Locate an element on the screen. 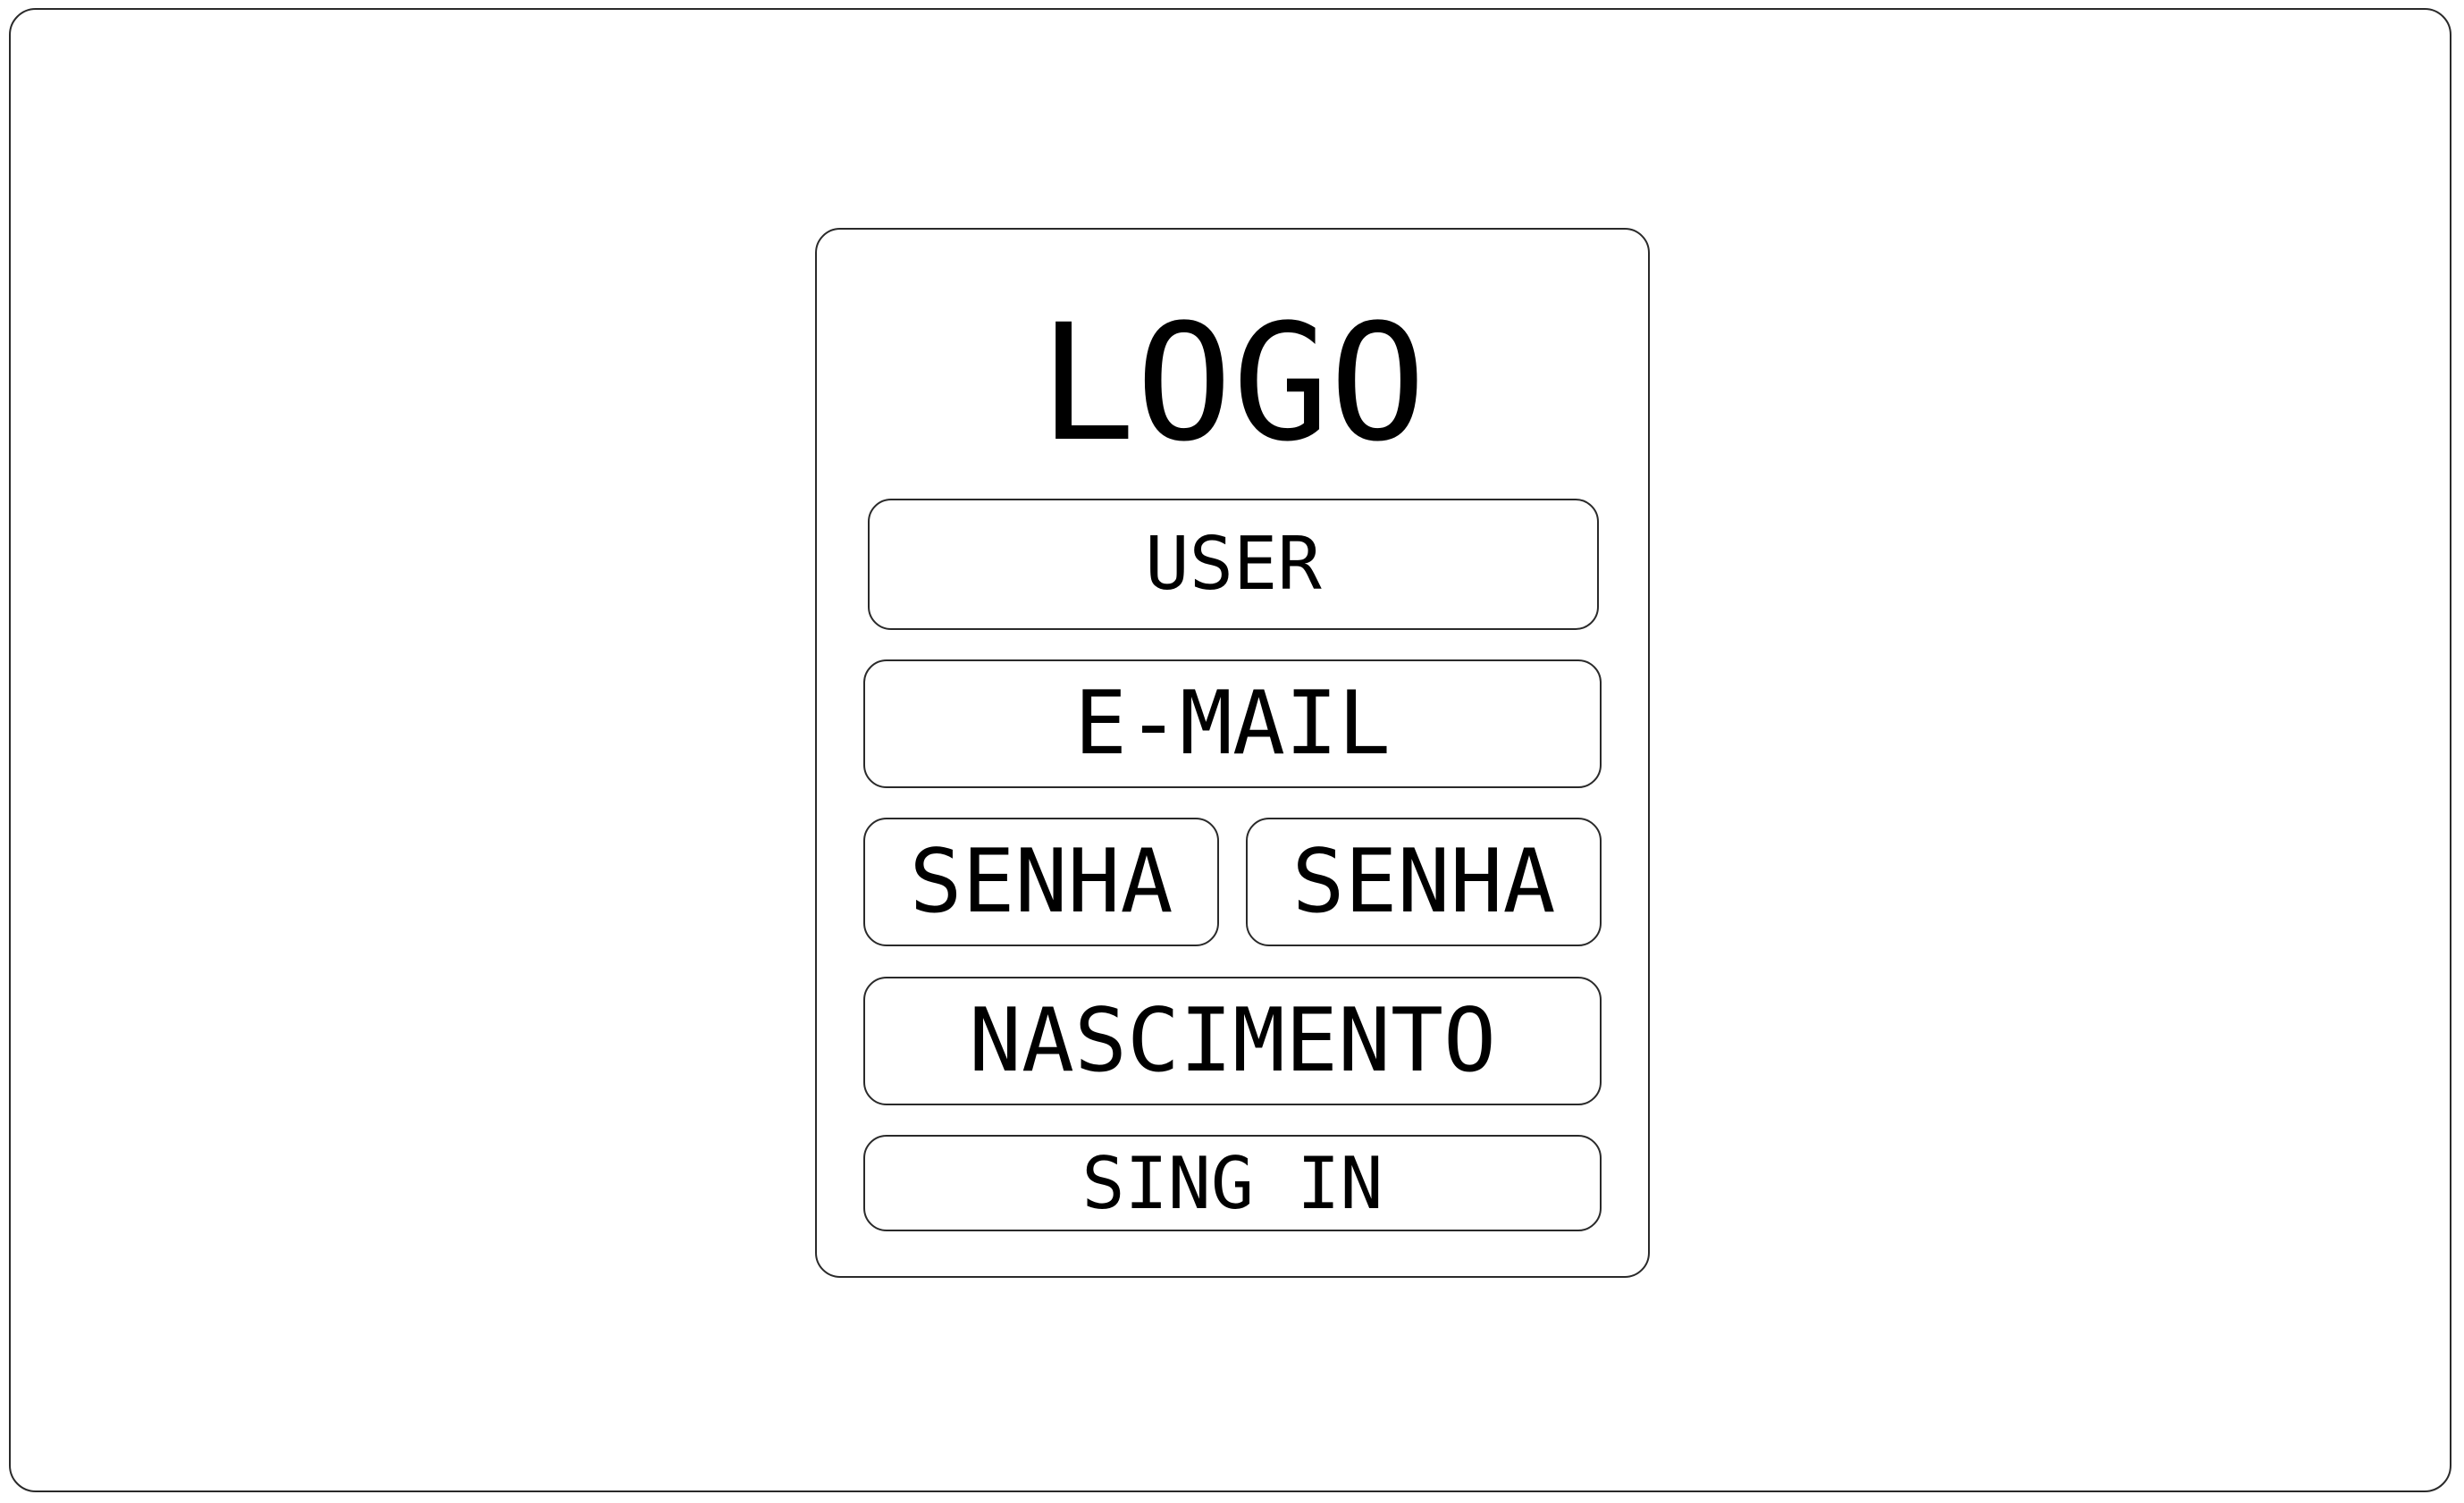 This screenshot has height=1503, width=2464. birthdate-field-placeholder: NASCIMENTO is located at coordinates (1232, 1041).